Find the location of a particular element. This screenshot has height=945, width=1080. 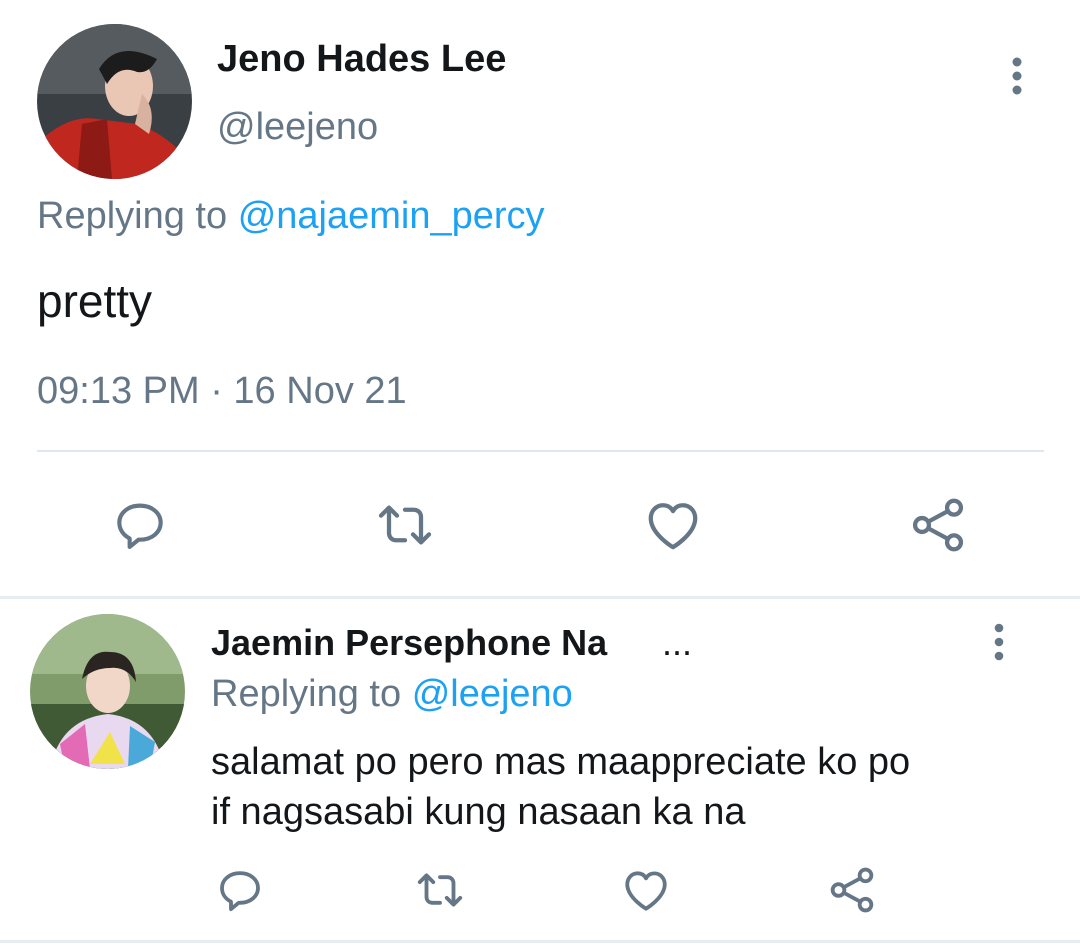

replying-to-line: Replying to @leejeno is located at coordinates (392, 694).